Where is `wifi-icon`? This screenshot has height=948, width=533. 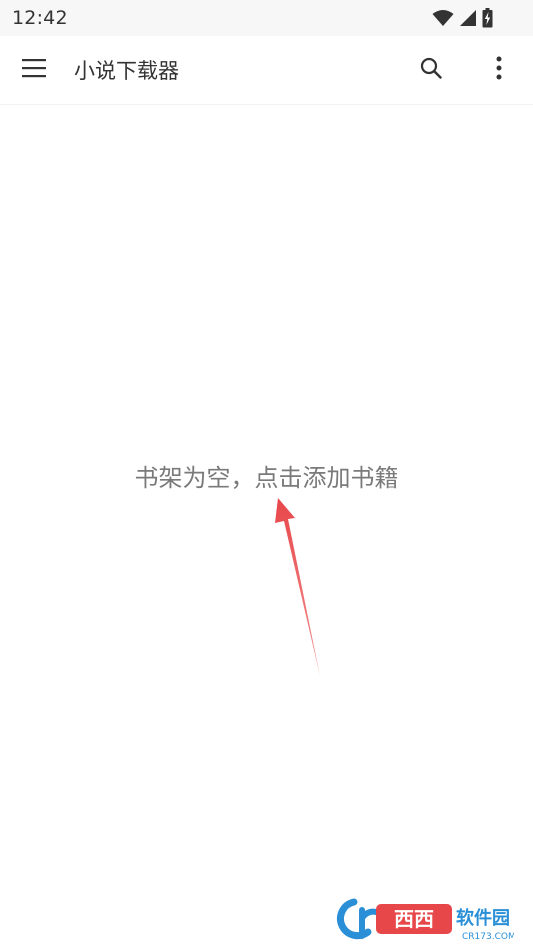
wifi-icon is located at coordinates (443, 18).